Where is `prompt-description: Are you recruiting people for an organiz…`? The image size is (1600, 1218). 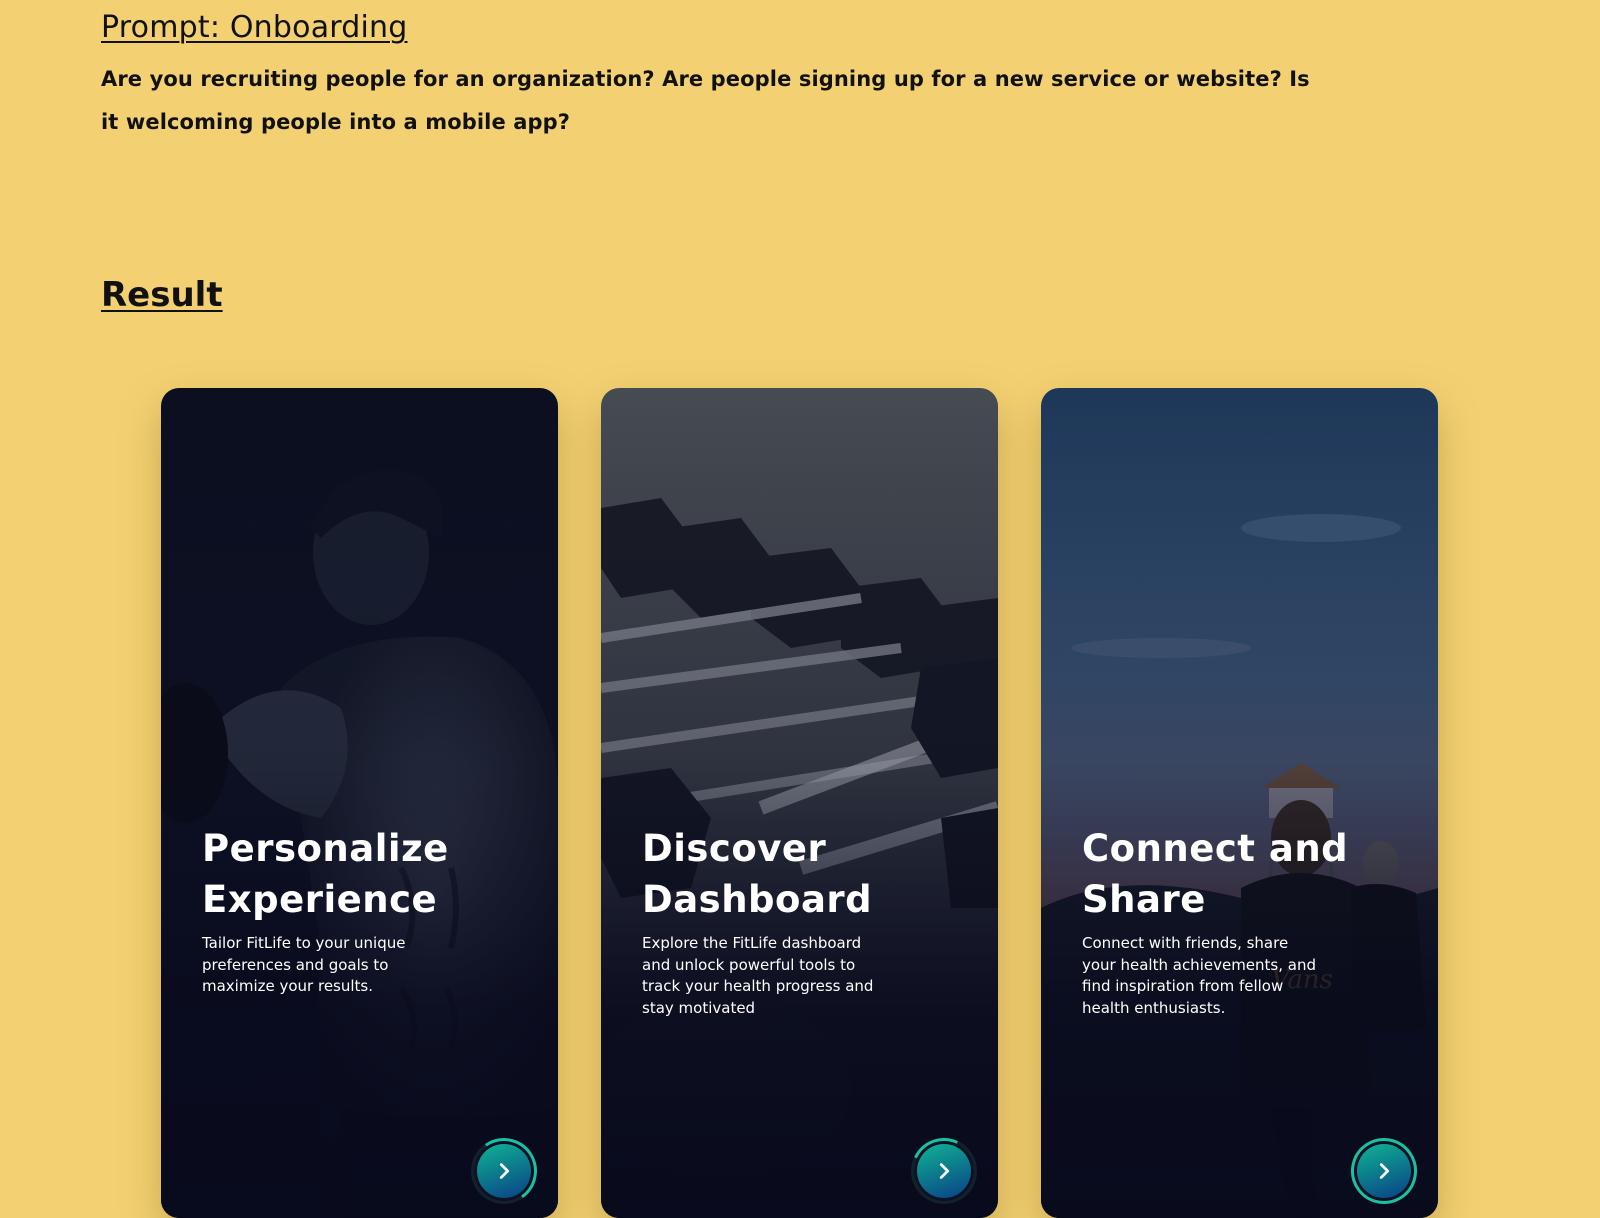 prompt-description: Are you recruiting people for an organiz… is located at coordinates (705, 100).